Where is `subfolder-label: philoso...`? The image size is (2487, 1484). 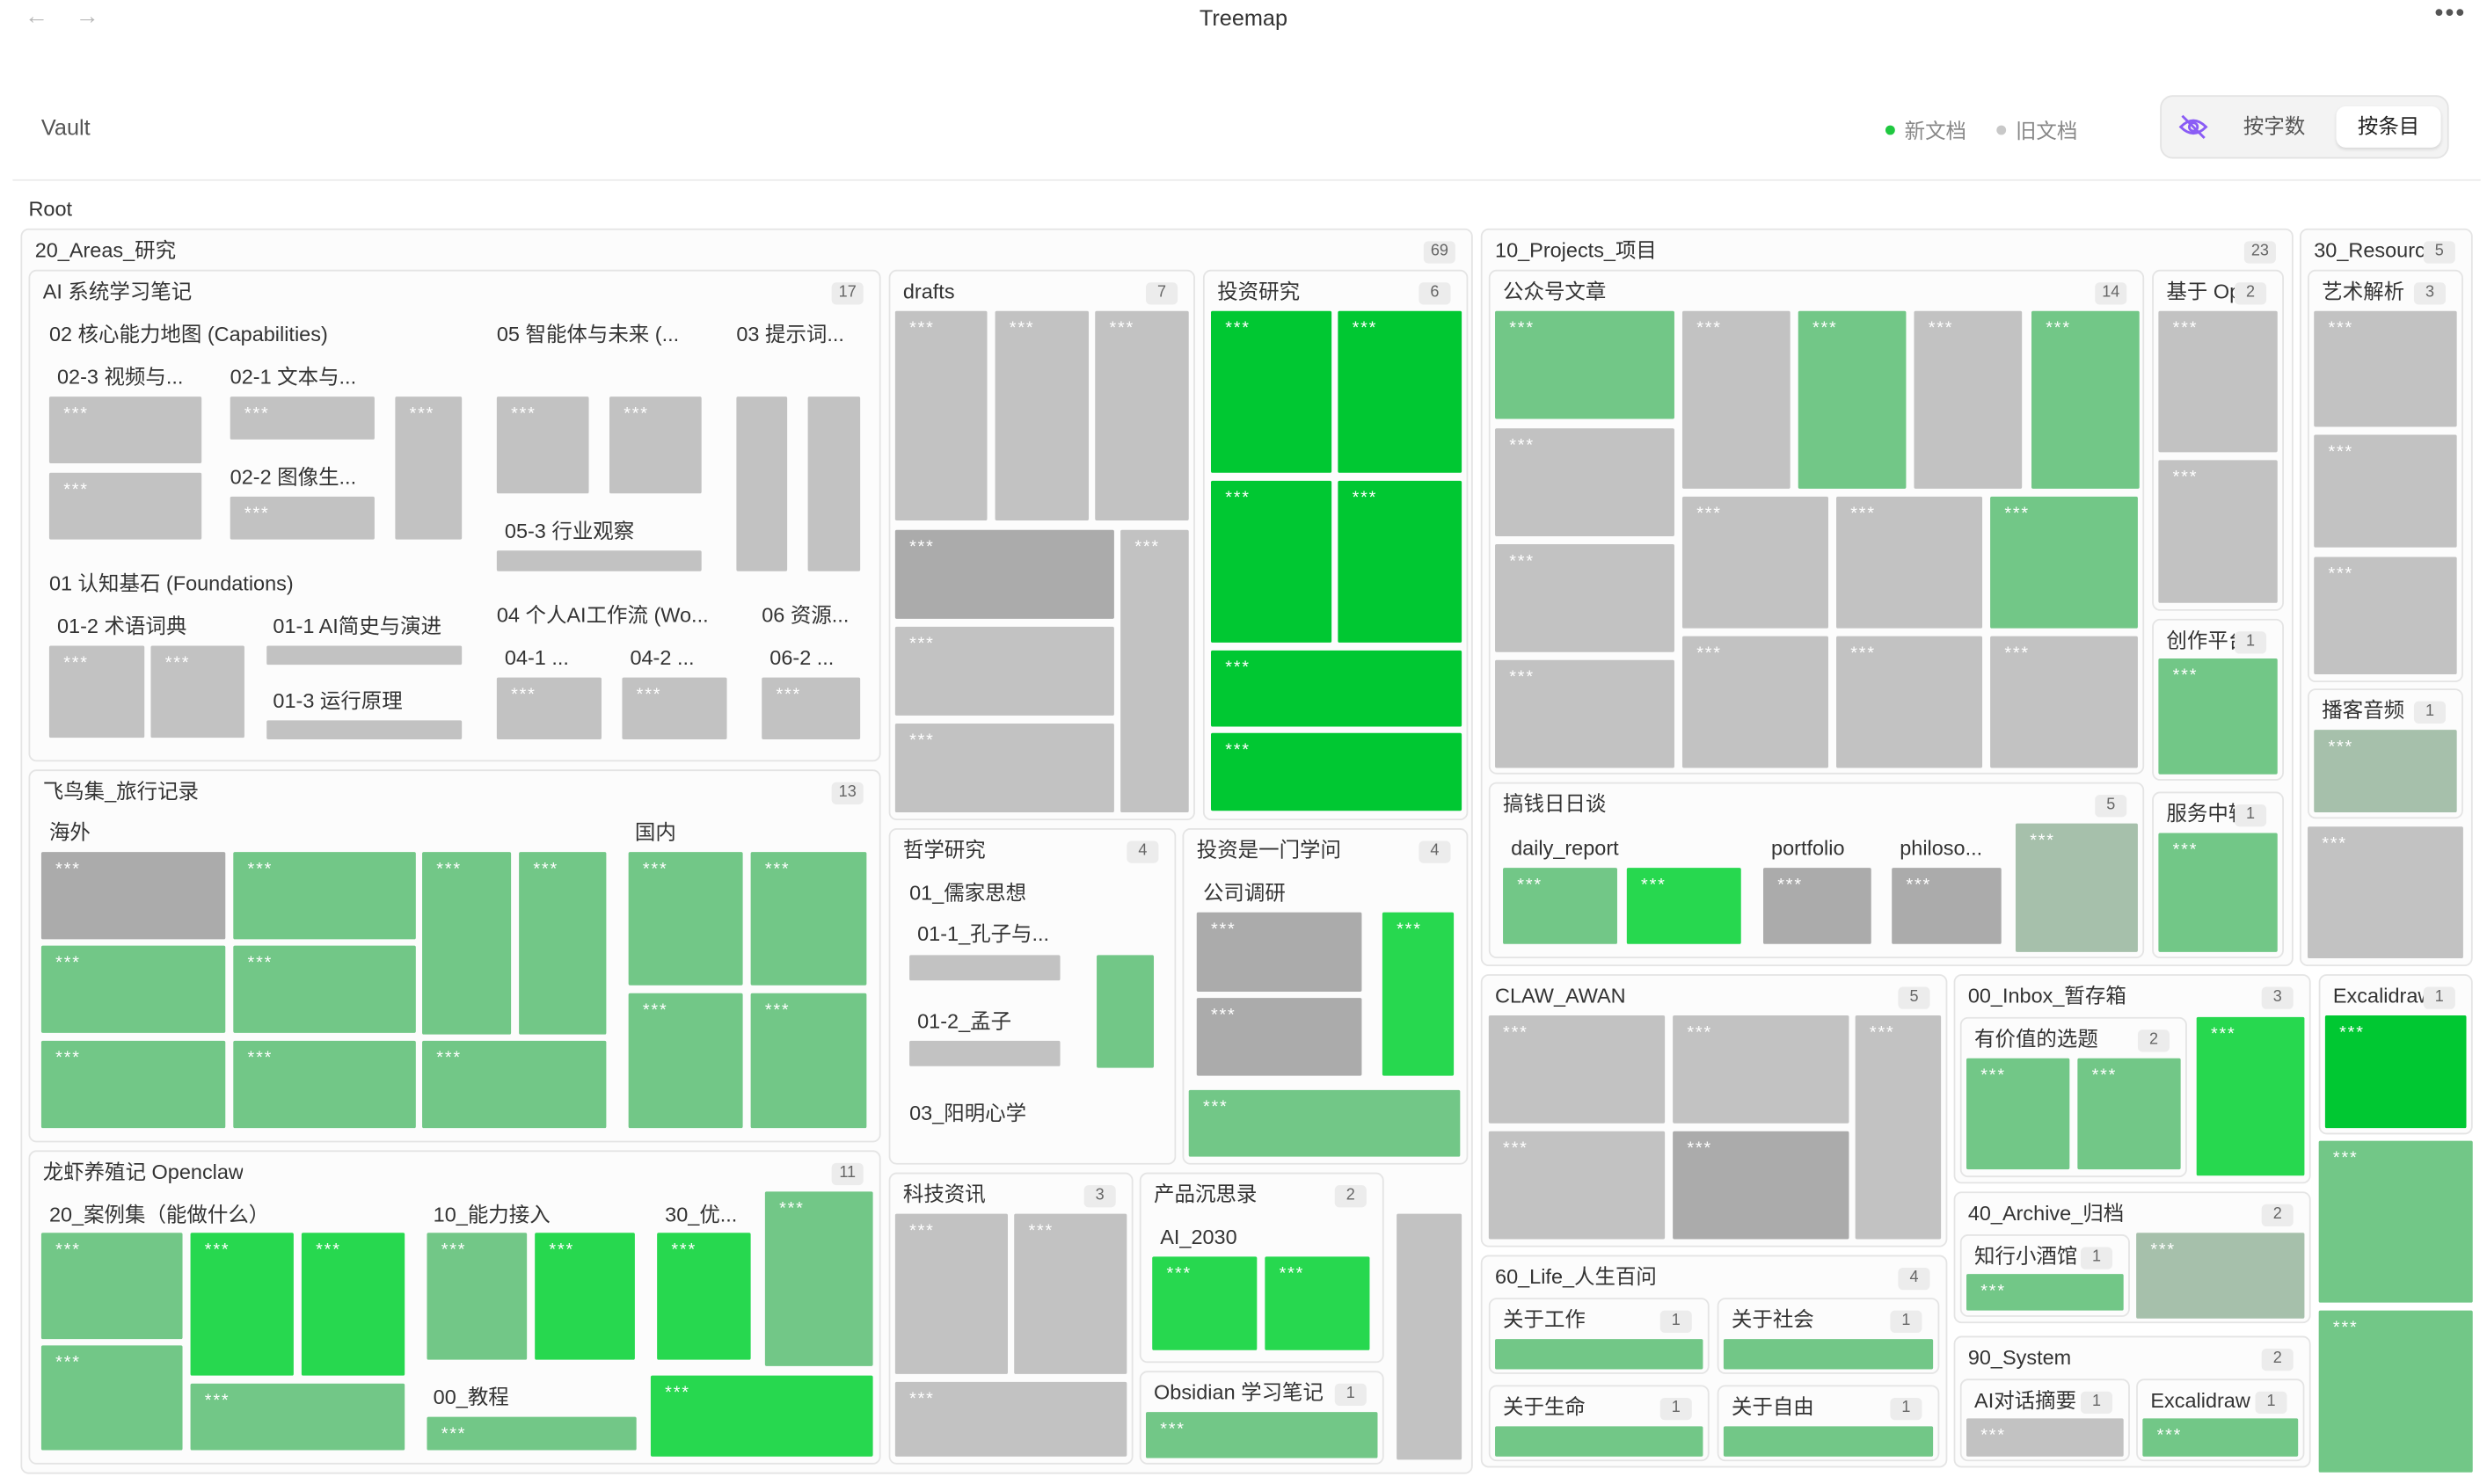 subfolder-label: philoso... is located at coordinates (1941, 849).